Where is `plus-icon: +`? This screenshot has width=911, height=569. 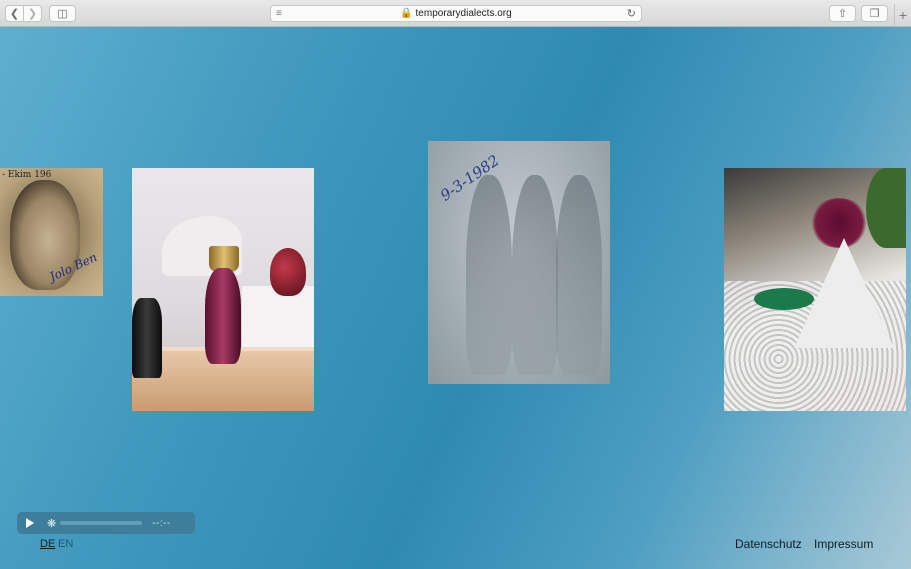 plus-icon: + is located at coordinates (902, 15).